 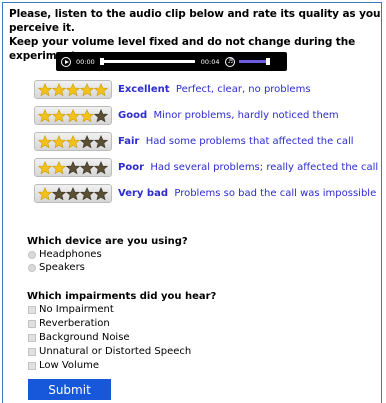 What do you see at coordinates (210, 61) in the screenshot?
I see `duration: 00:04` at bounding box center [210, 61].